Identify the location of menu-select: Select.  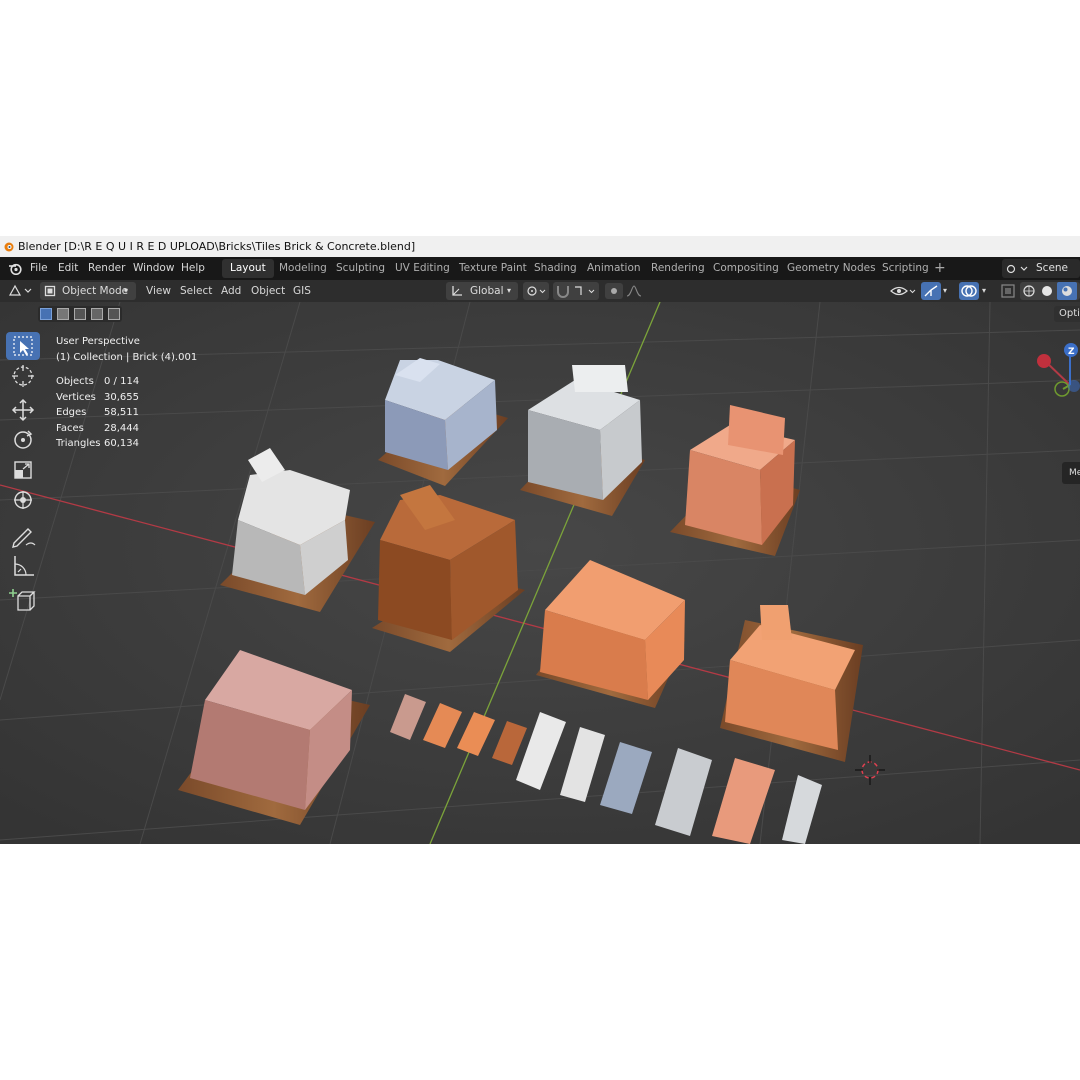
(196, 291).